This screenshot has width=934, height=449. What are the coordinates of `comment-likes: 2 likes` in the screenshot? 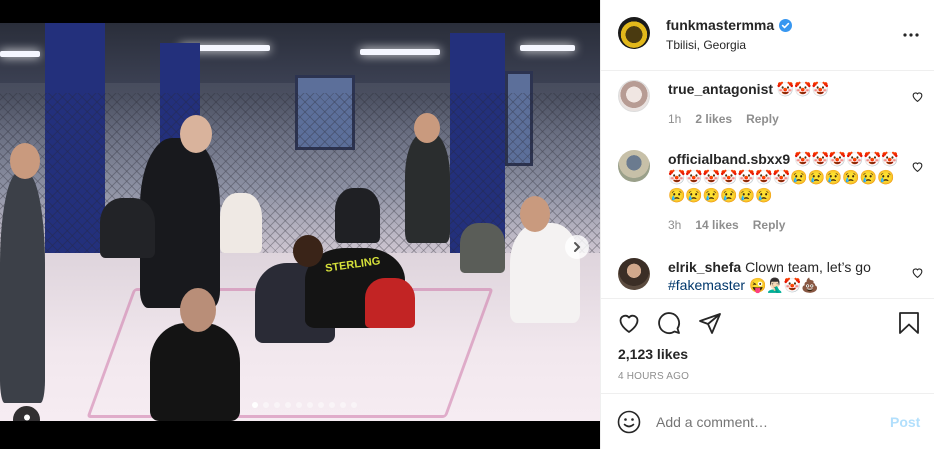 It's located at (713, 119).